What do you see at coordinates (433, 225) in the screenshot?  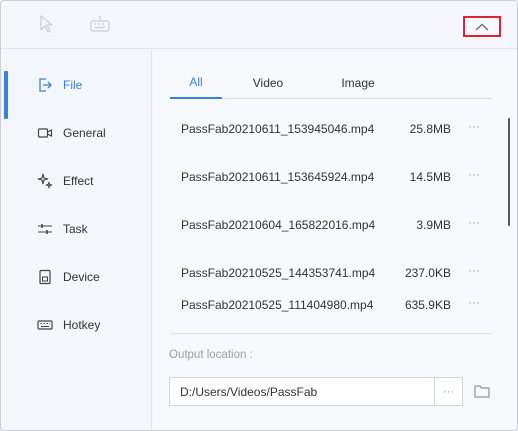 I see `file-size: 3.9MB` at bounding box center [433, 225].